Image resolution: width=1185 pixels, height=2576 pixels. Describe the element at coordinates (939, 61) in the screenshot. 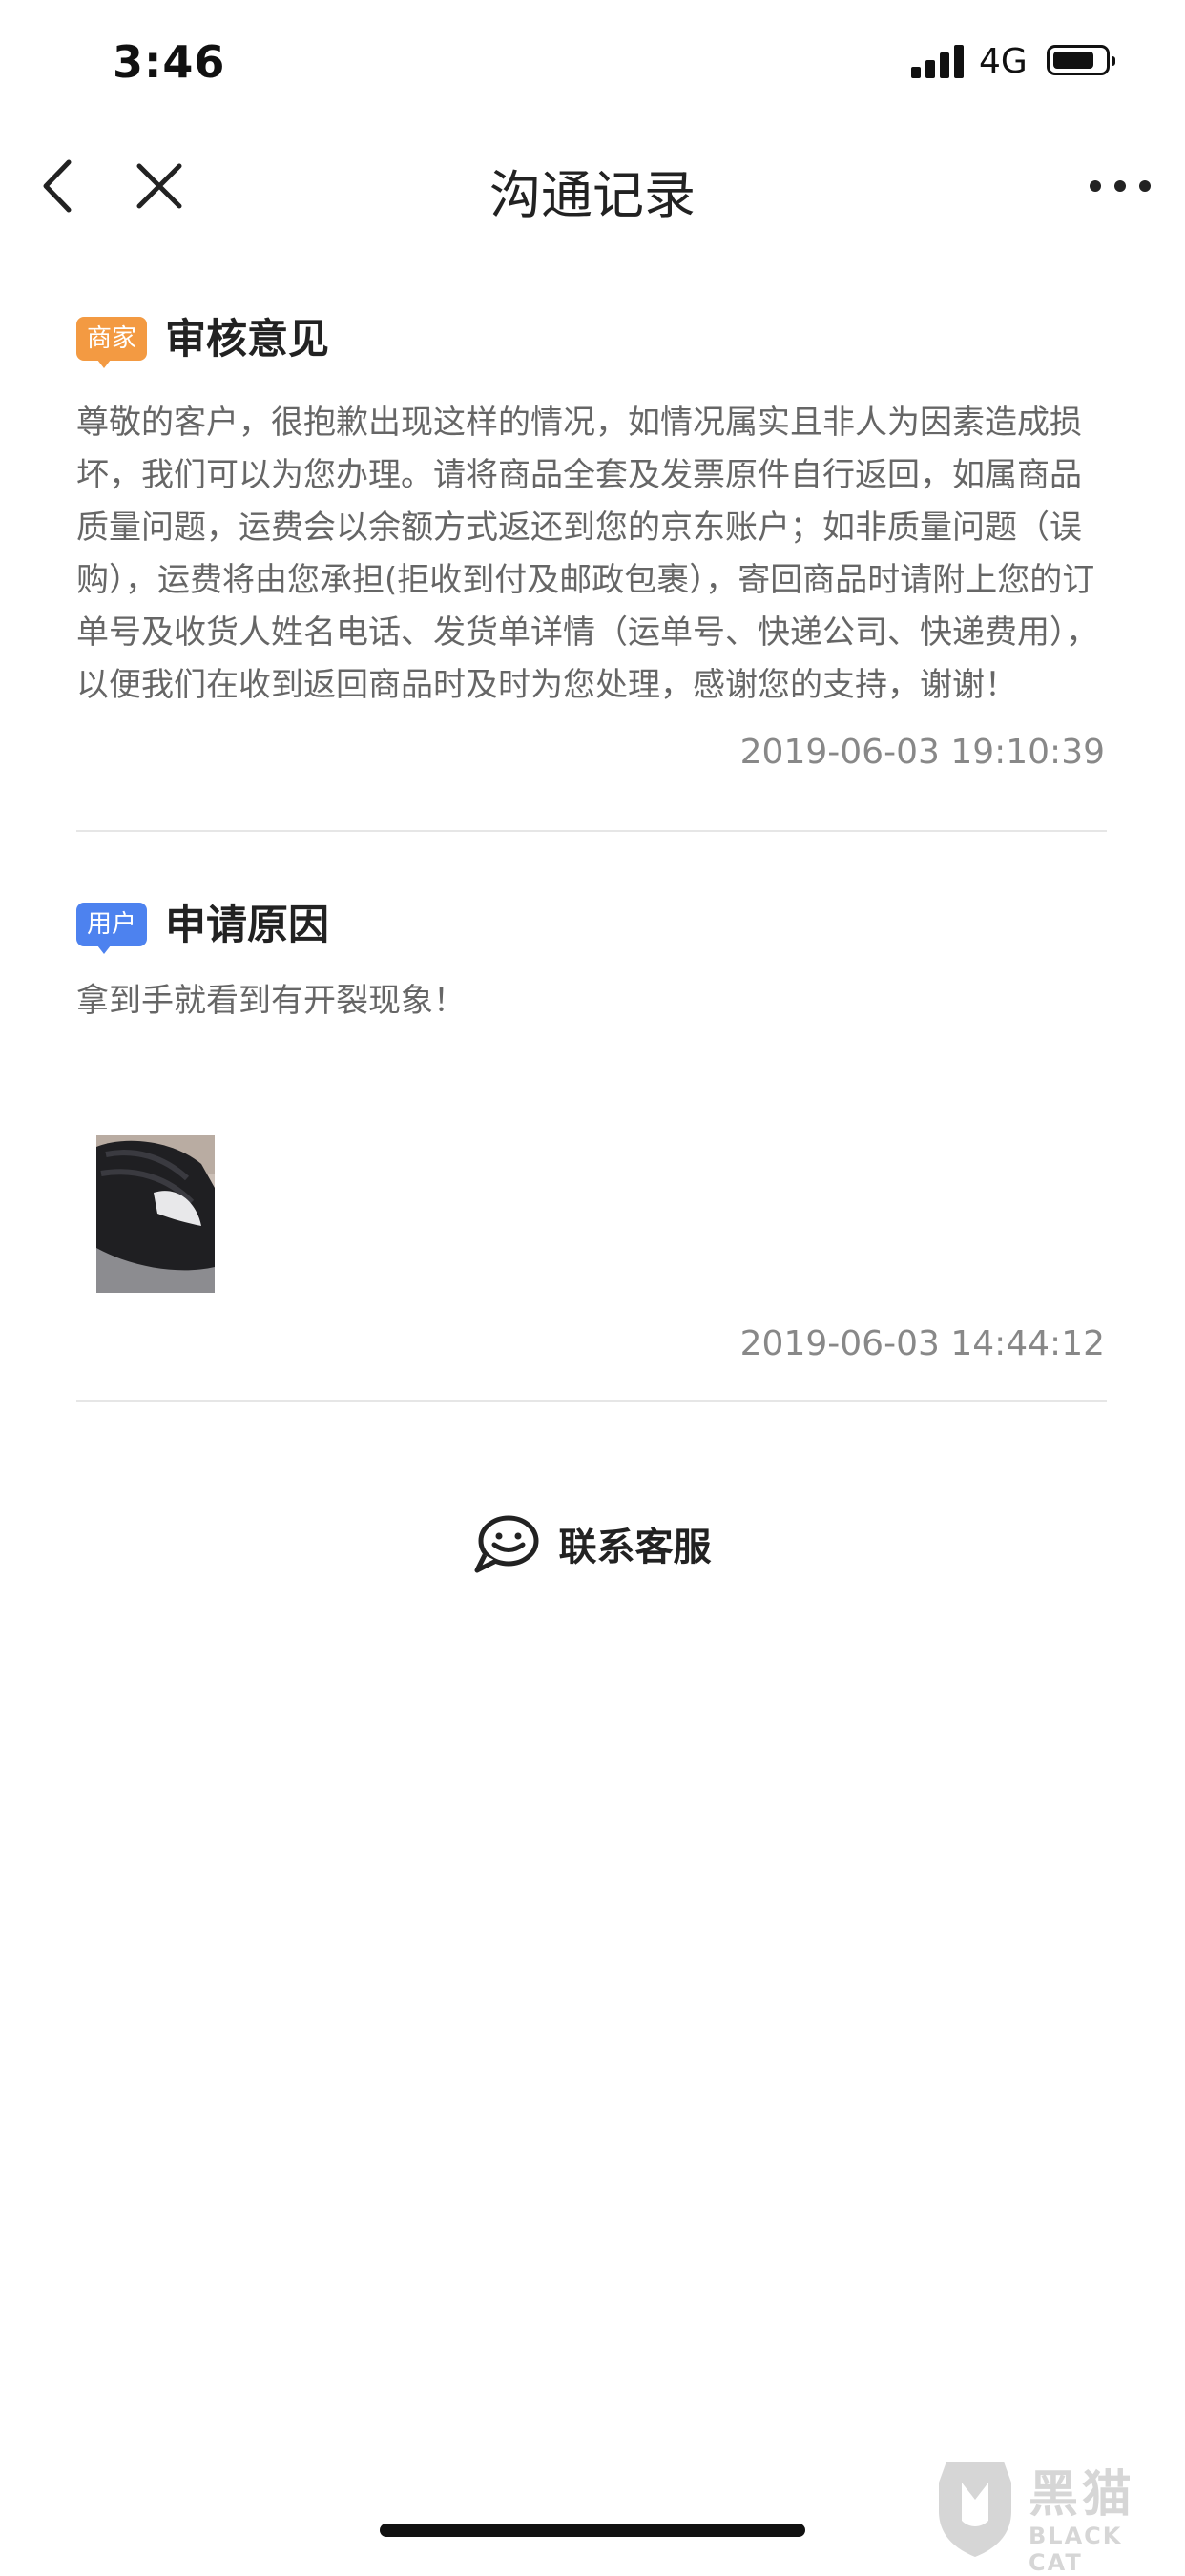

I see `signal-icon` at that location.